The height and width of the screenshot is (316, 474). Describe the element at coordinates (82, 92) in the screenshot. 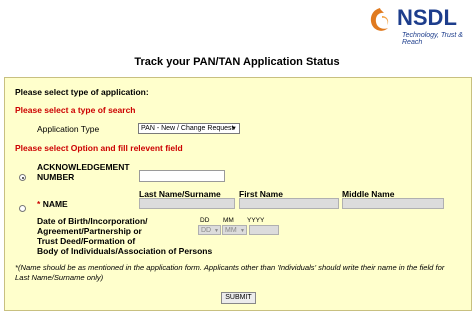

I see `select-type-heading: Please select type of application:` at that location.